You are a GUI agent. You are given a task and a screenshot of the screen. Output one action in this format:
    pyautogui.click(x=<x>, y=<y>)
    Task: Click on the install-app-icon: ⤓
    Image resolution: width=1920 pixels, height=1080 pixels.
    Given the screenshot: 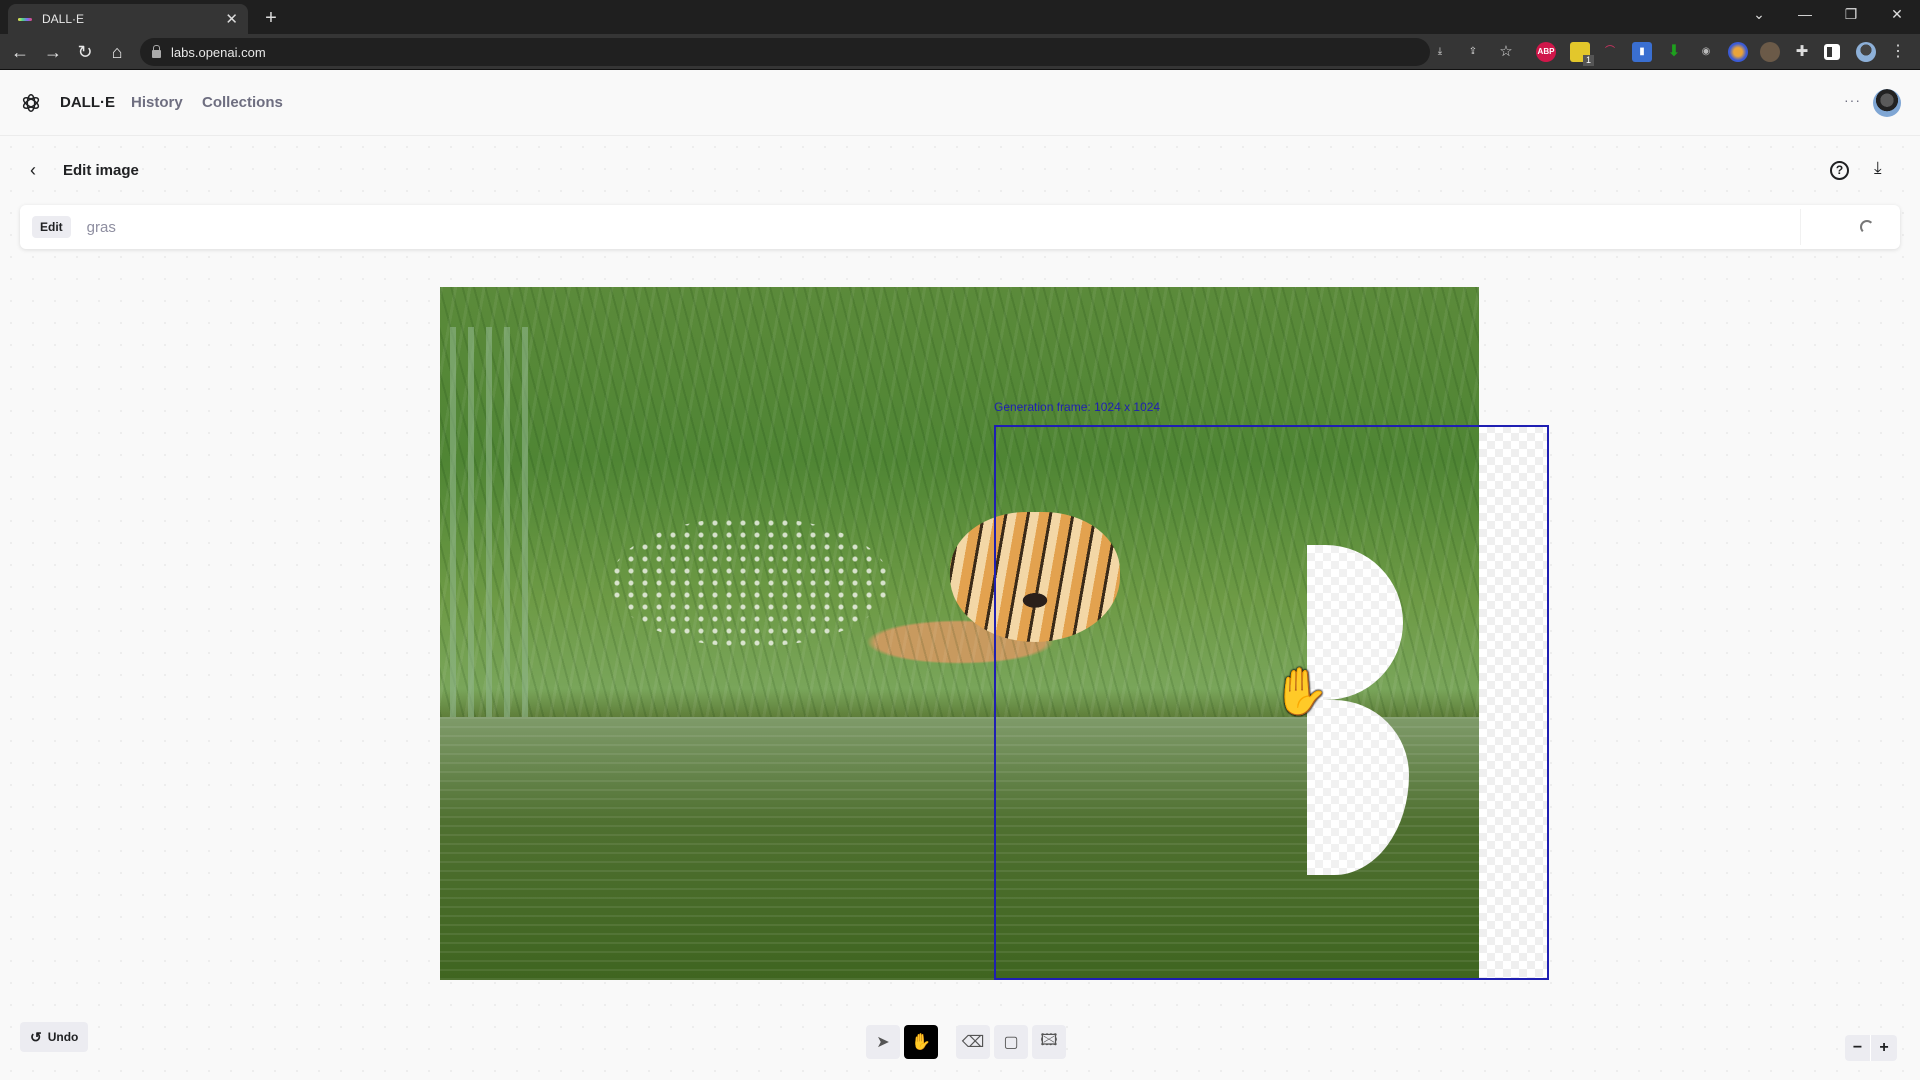 What is the action you would take?
    pyautogui.click(x=1440, y=52)
    